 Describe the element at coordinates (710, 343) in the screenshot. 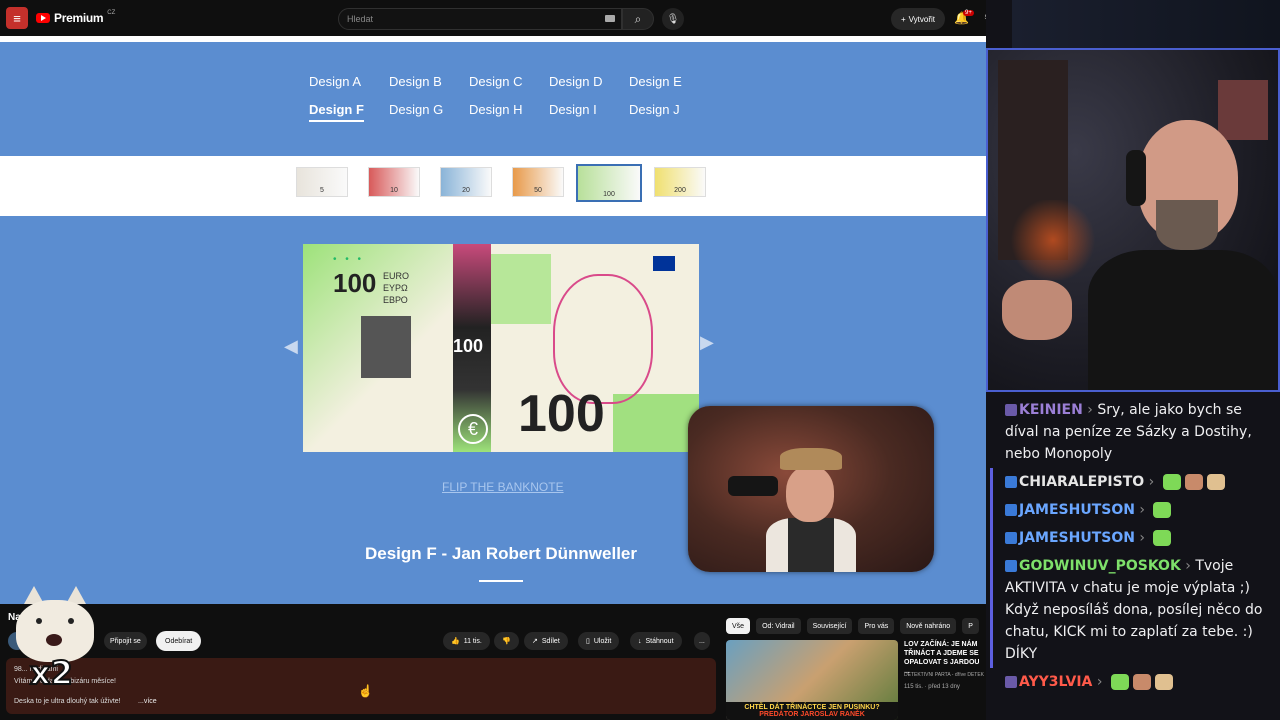

I see `next-arrow-icon: ▶` at that location.